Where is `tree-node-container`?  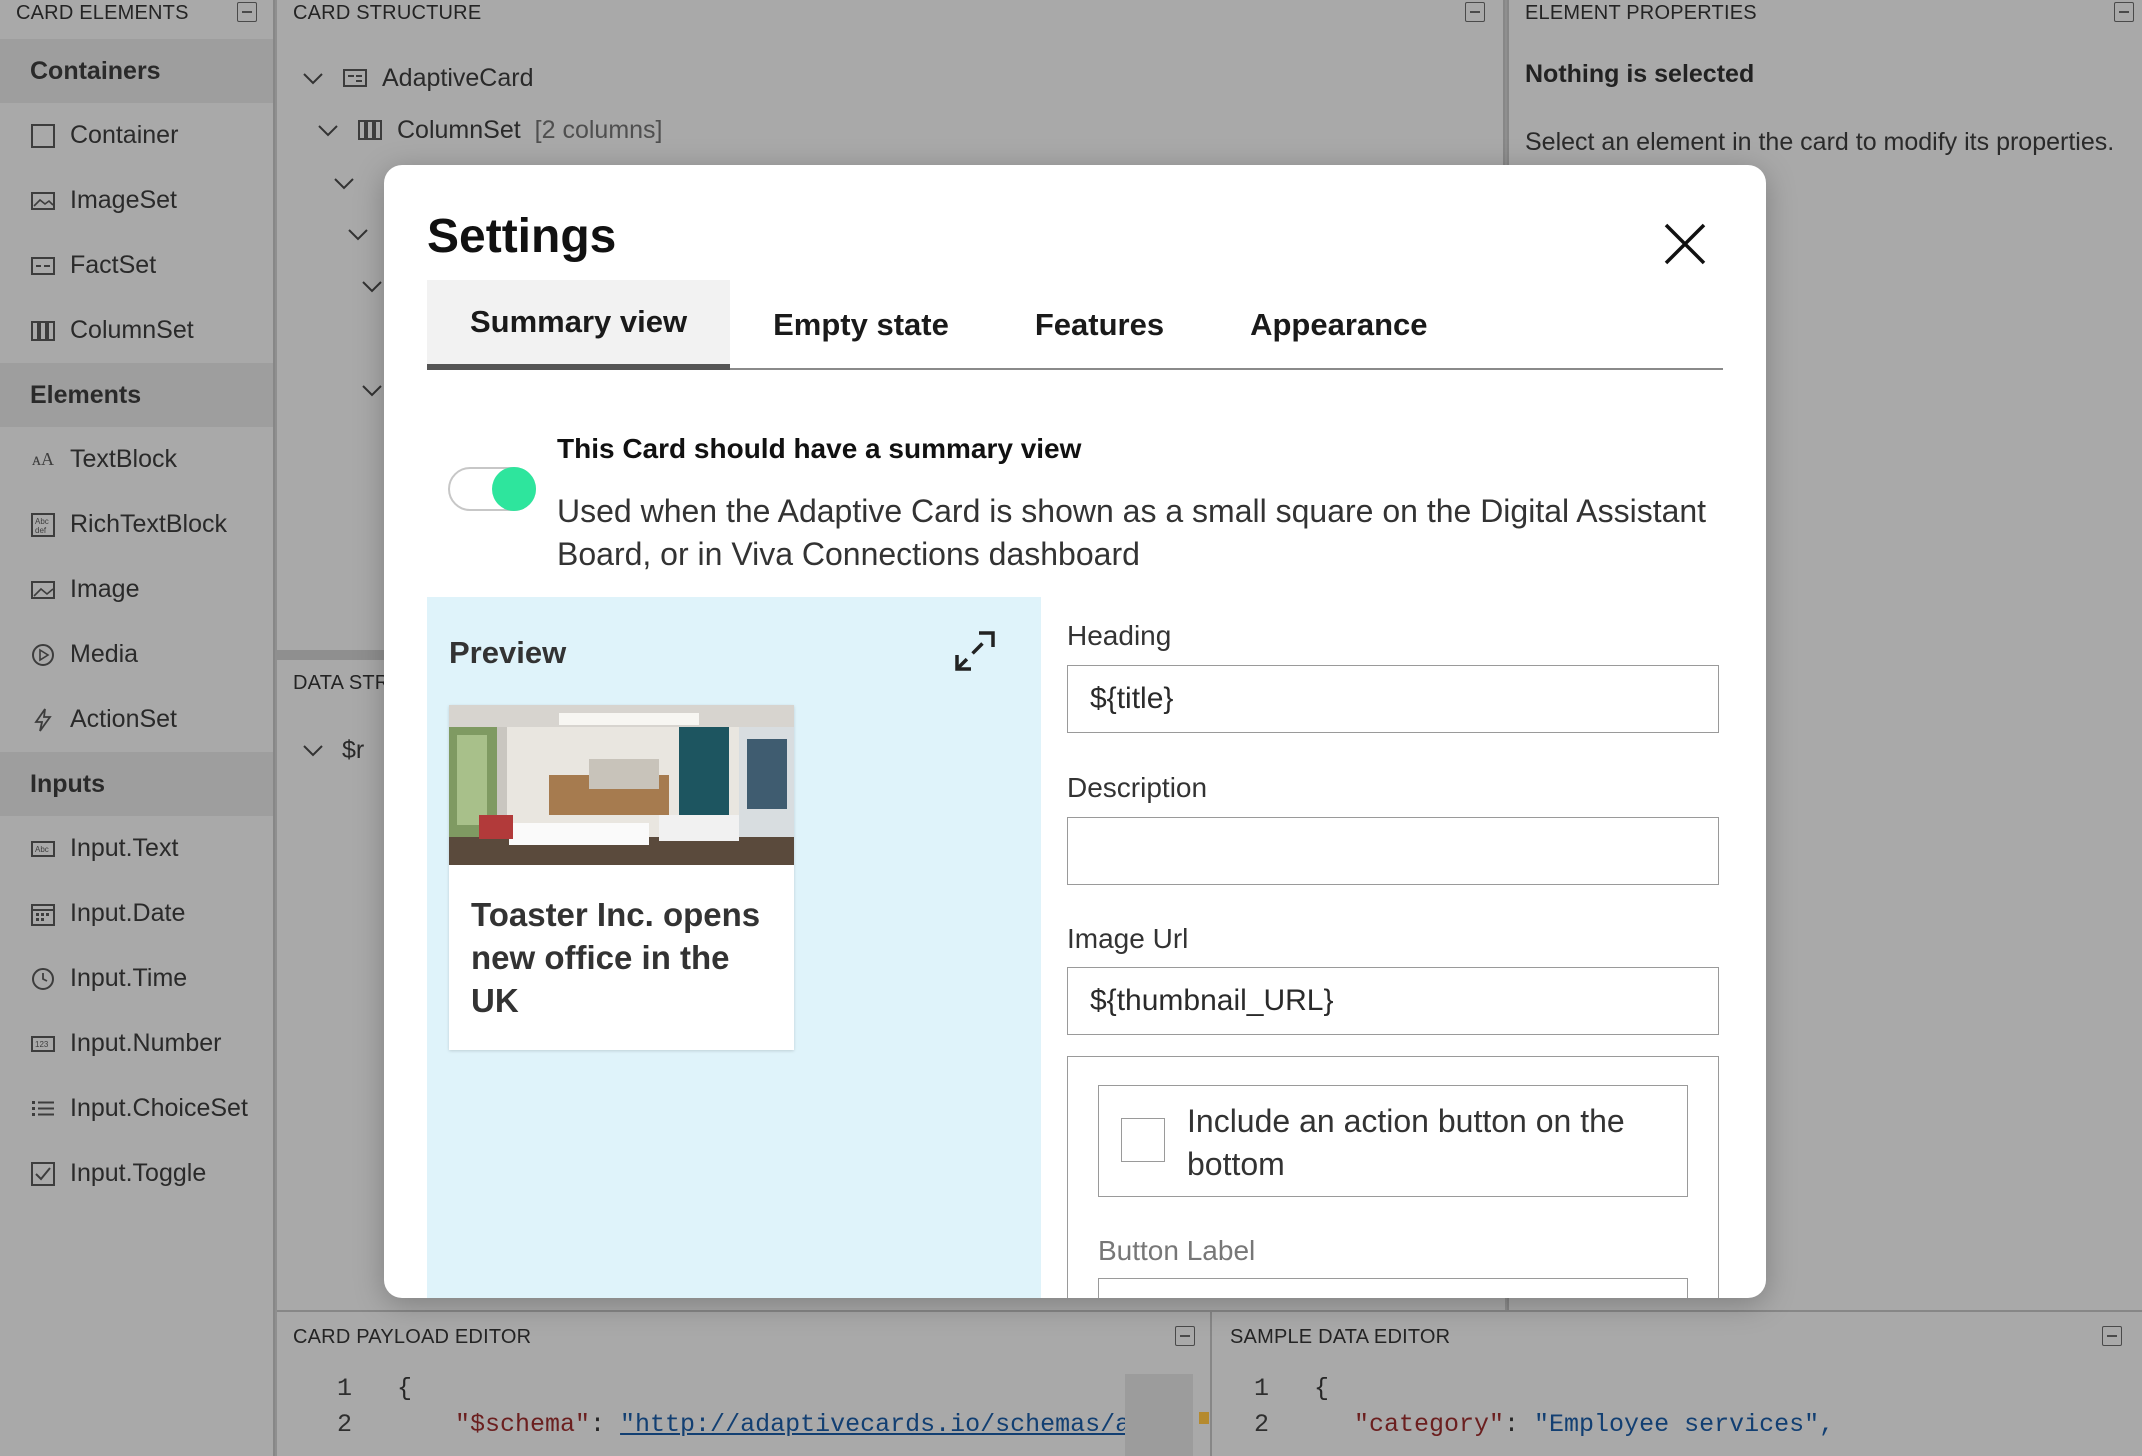 tree-node-container is located at coordinates (367, 234).